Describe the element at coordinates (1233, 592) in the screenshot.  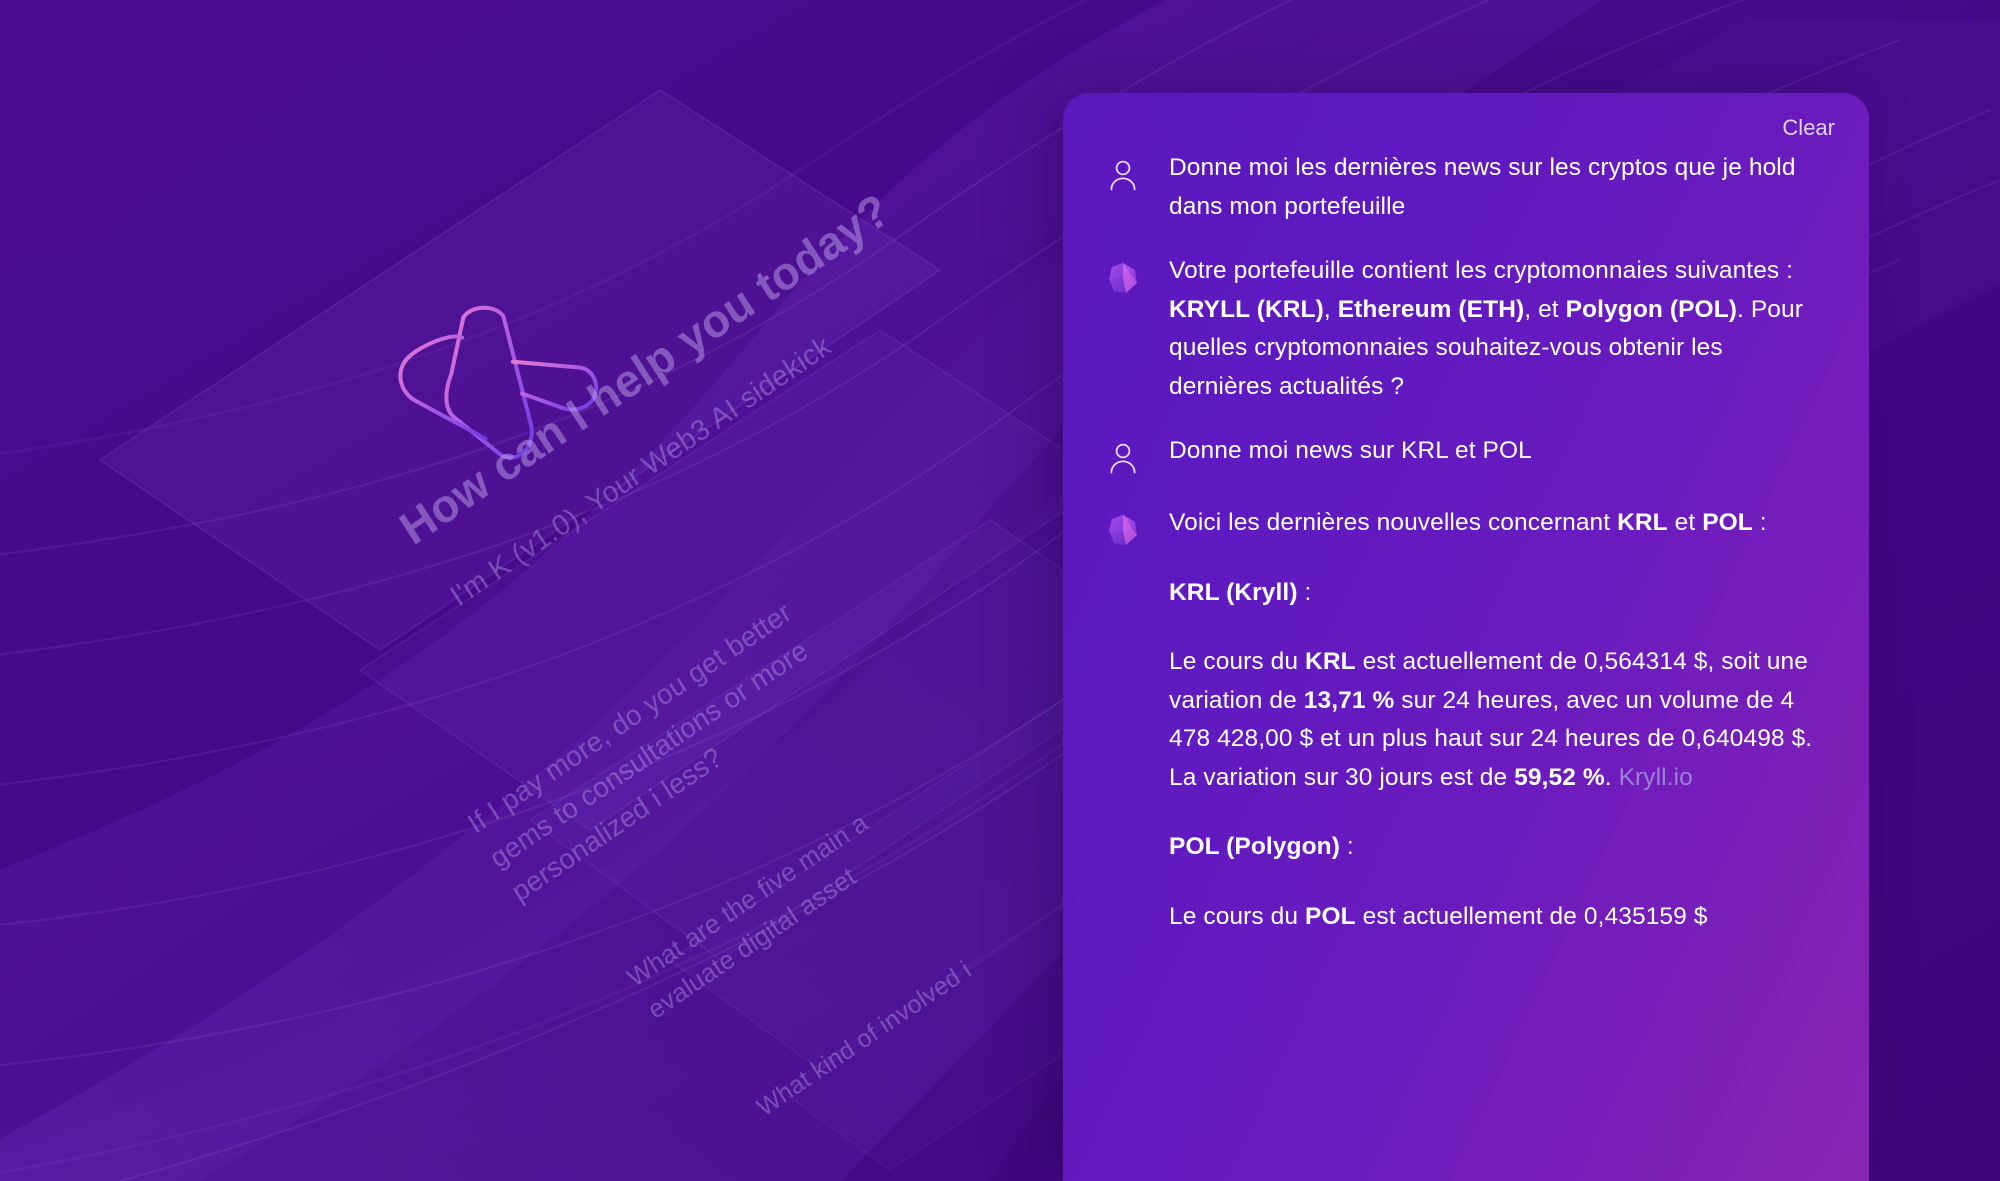
I see `emphasis-text: KRL (Kryll)` at that location.